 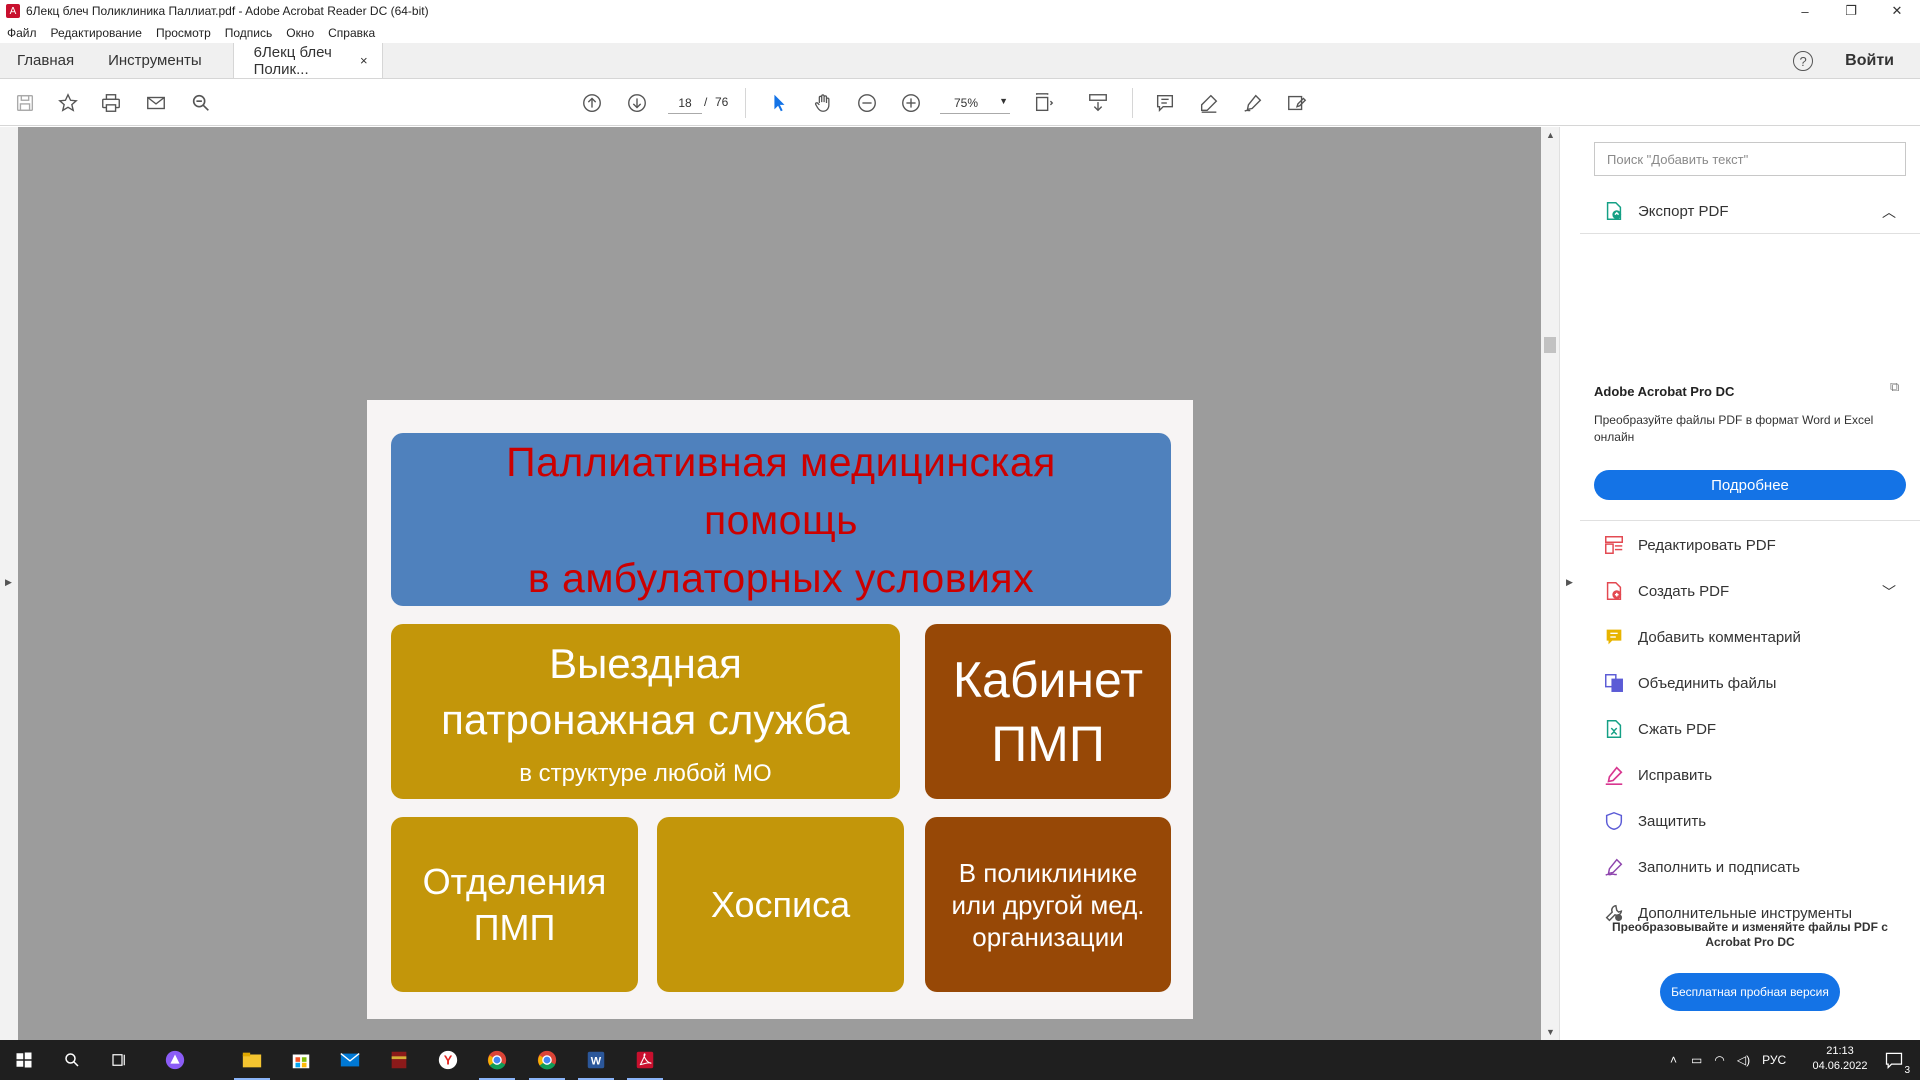 What do you see at coordinates (685, 103) in the screenshot?
I see `page-number-input: 18` at bounding box center [685, 103].